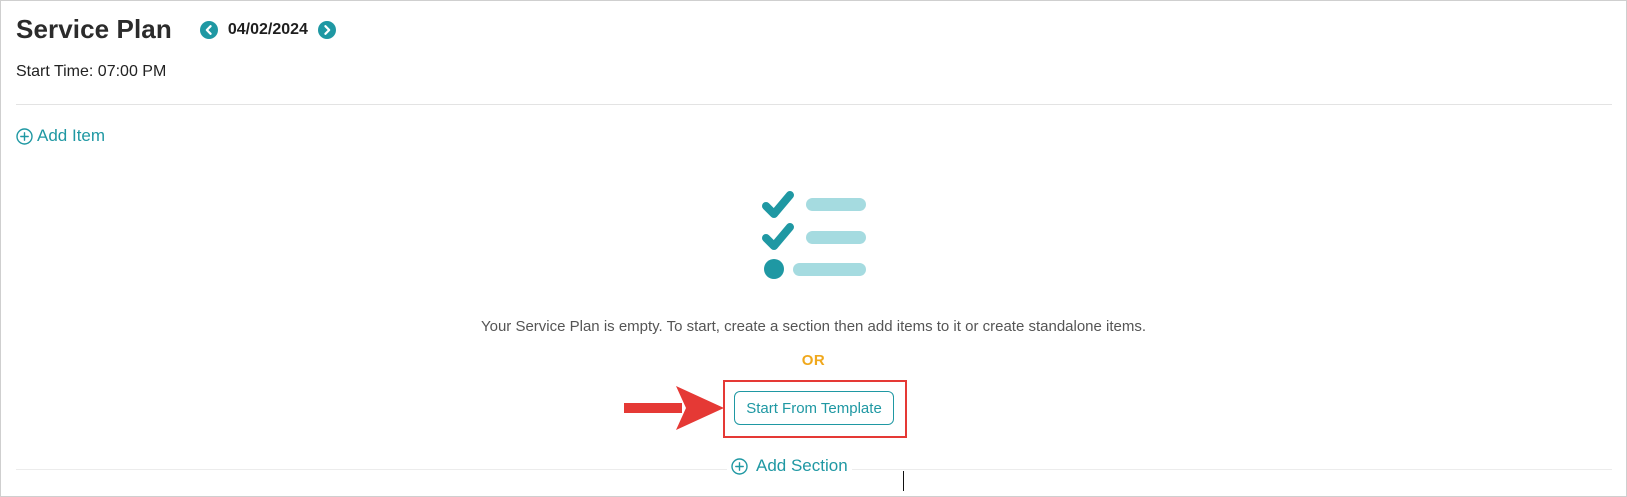 This screenshot has height=497, width=1627. Describe the element at coordinates (816, 238) in the screenshot. I see `checklist-icon` at that location.